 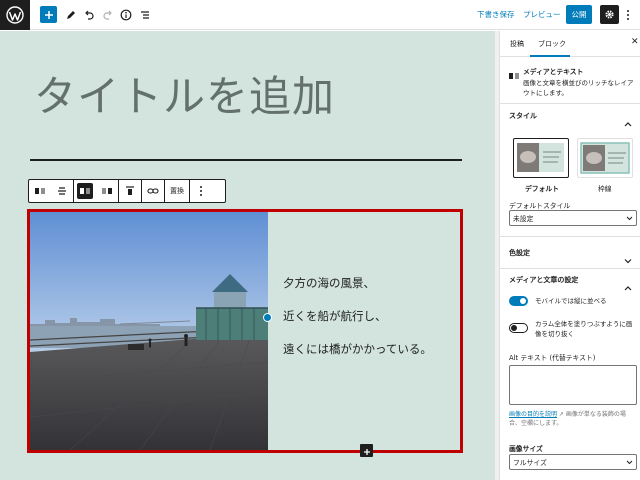 I want to click on block-inserter-button, so click(x=366, y=450).